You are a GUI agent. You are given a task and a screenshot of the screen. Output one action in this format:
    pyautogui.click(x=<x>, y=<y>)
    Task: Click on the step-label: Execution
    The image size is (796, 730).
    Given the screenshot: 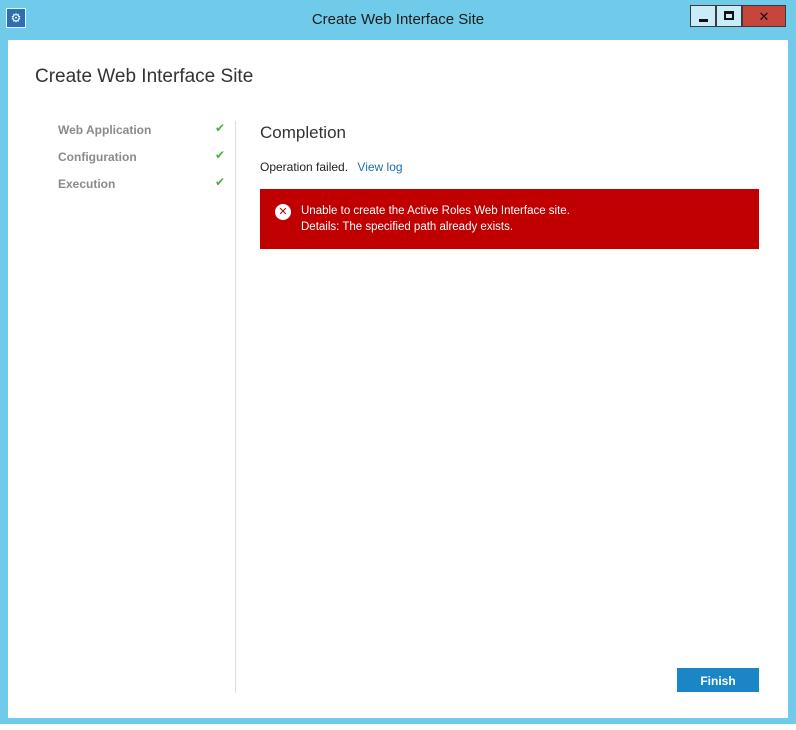 What is the action you would take?
    pyautogui.click(x=87, y=184)
    